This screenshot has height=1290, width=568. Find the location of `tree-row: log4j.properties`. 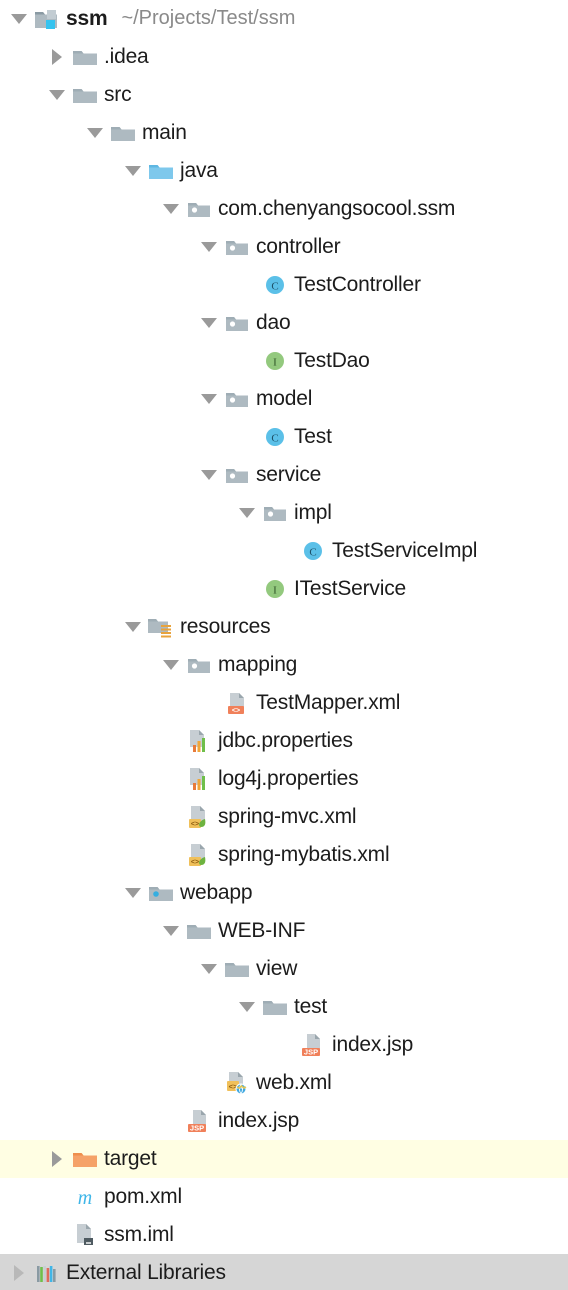

tree-row: log4j.properties is located at coordinates (284, 779).